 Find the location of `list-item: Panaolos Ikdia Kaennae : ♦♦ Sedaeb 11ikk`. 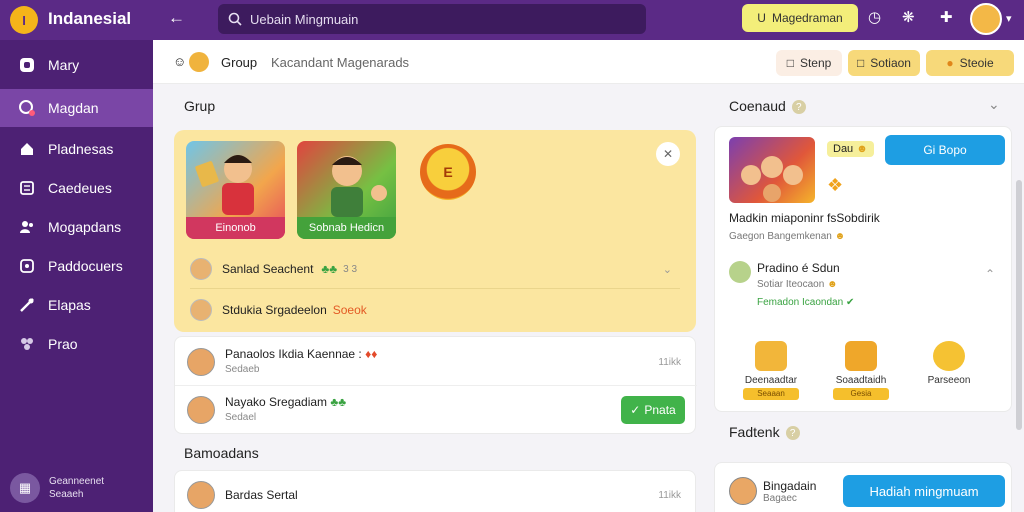

list-item: Panaolos Ikdia Kaennae : ♦♦ Sedaeb 11ikk is located at coordinates (436, 362).